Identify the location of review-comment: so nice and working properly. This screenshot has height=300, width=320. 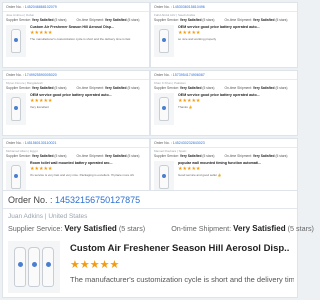
(197, 39).